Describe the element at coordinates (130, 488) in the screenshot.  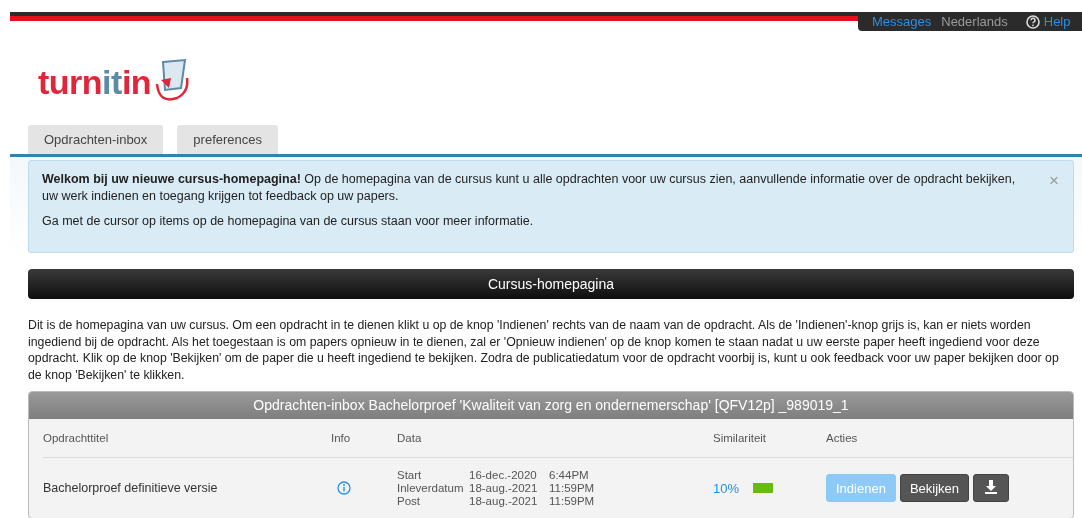
I see `assignment-title: Bachelorproef definitieve versie` at that location.